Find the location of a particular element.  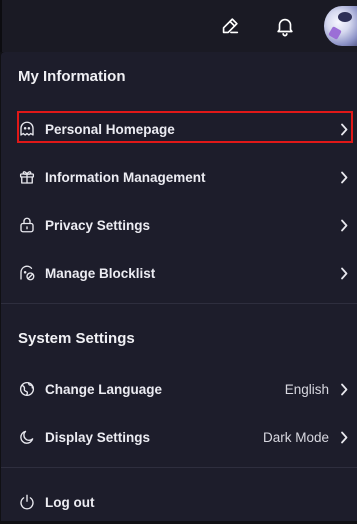

menu-item-label: Personal Homepage is located at coordinates (110, 129).